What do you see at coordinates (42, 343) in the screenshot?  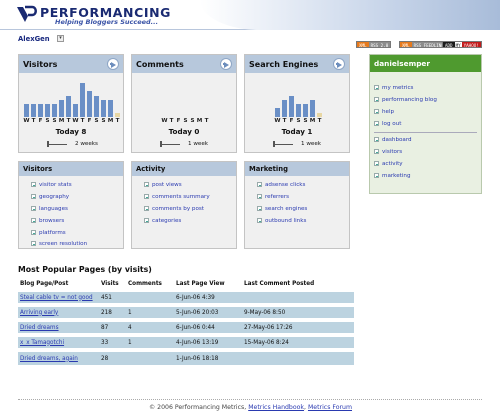 I see `page-link: x_x Tamagotchi` at bounding box center [42, 343].